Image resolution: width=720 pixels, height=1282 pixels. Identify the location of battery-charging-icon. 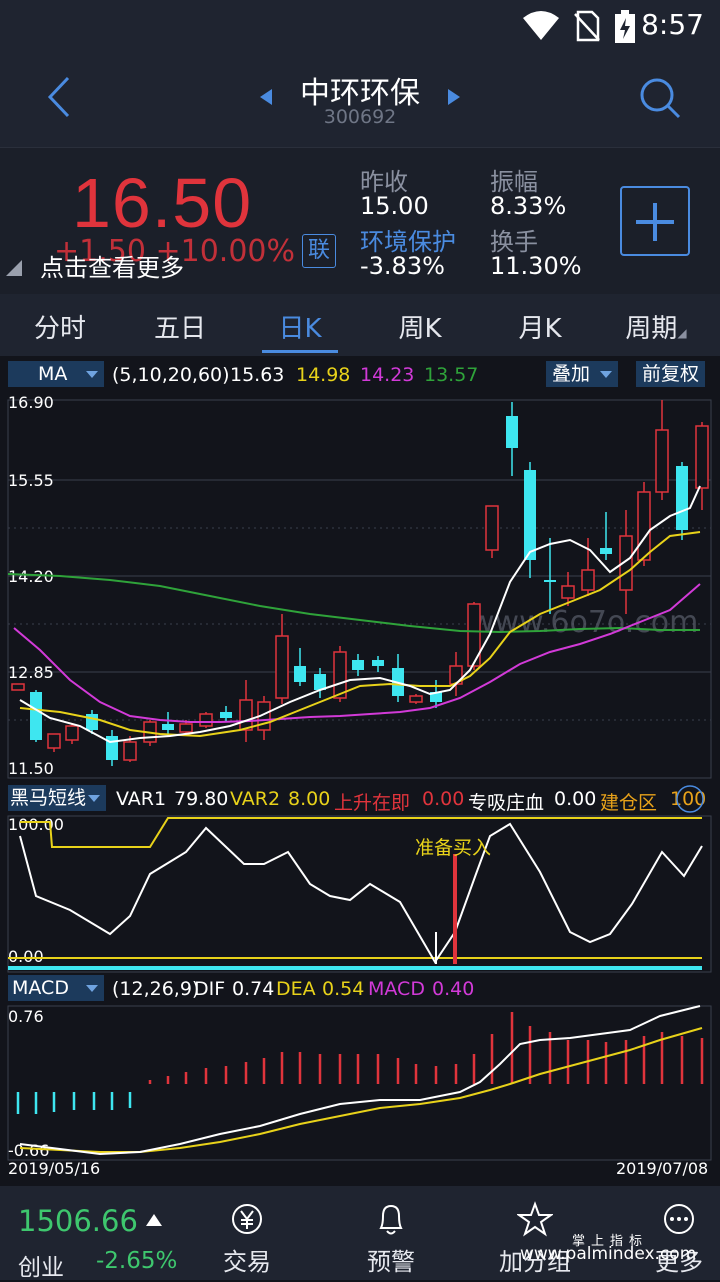
(625, 26).